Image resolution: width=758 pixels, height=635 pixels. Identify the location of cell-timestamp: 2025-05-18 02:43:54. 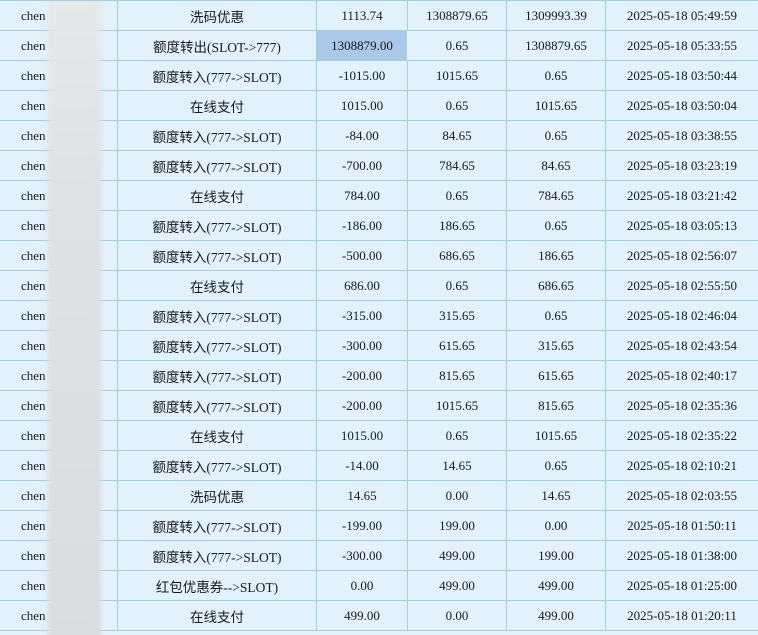
(682, 346).